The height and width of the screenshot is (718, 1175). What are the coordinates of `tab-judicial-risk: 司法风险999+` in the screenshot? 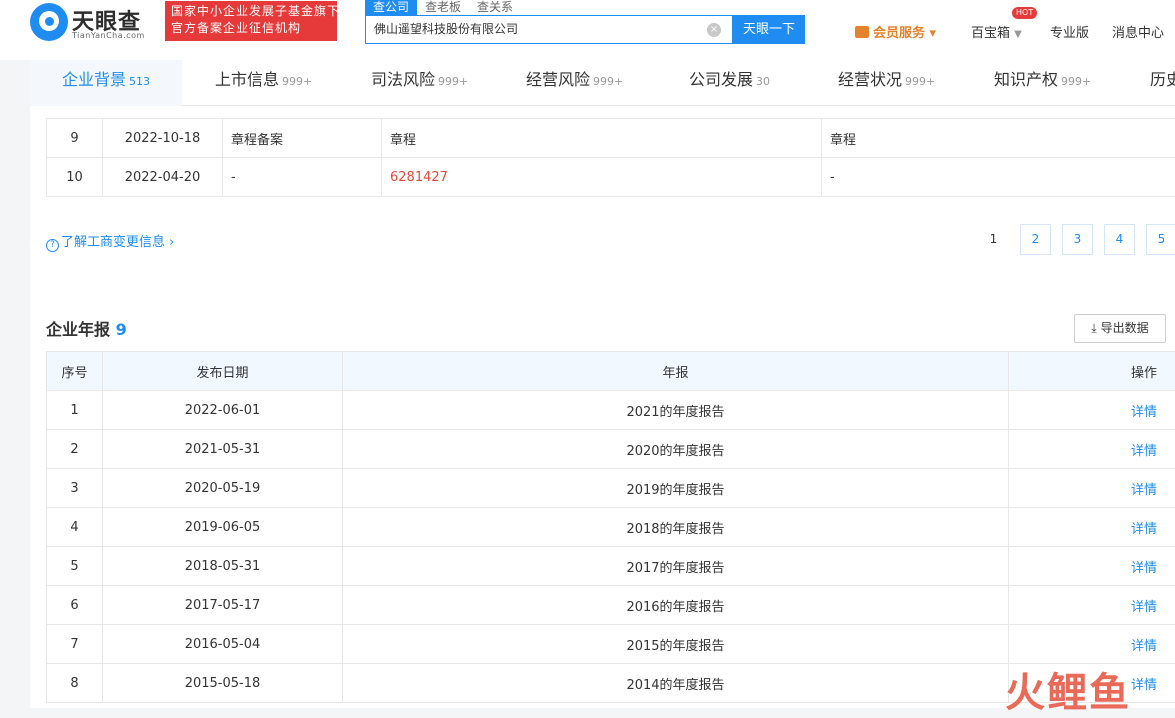 It's located at (419, 83).